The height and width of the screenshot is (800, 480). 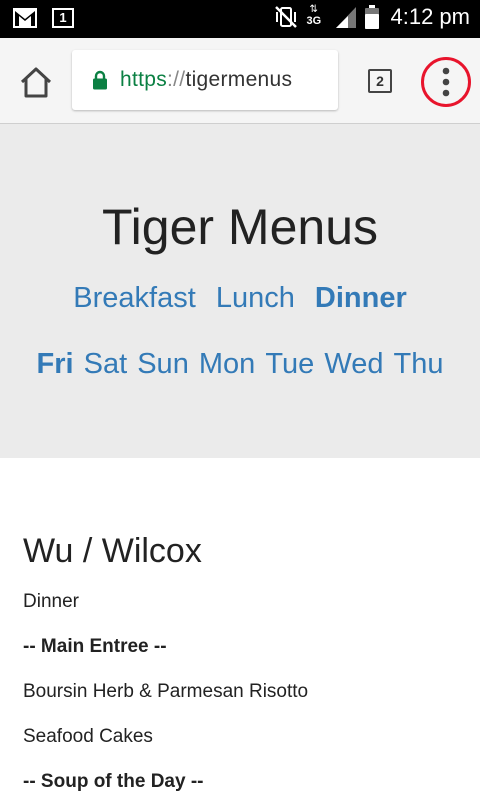 What do you see at coordinates (134, 298) in the screenshot?
I see `meal-link-breakfast: Breakfast` at bounding box center [134, 298].